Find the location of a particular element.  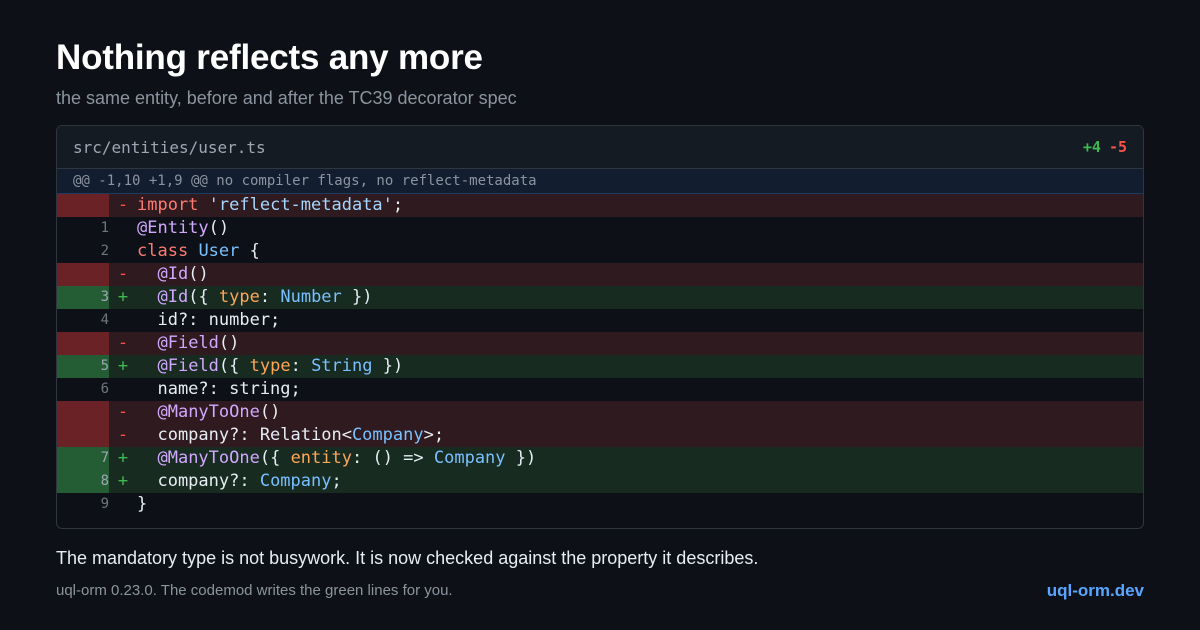

code-token: @Field is located at coordinates (188, 366).